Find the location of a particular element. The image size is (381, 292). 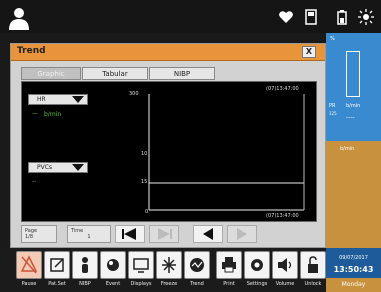

unlock-icon is located at coordinates (313, 264).